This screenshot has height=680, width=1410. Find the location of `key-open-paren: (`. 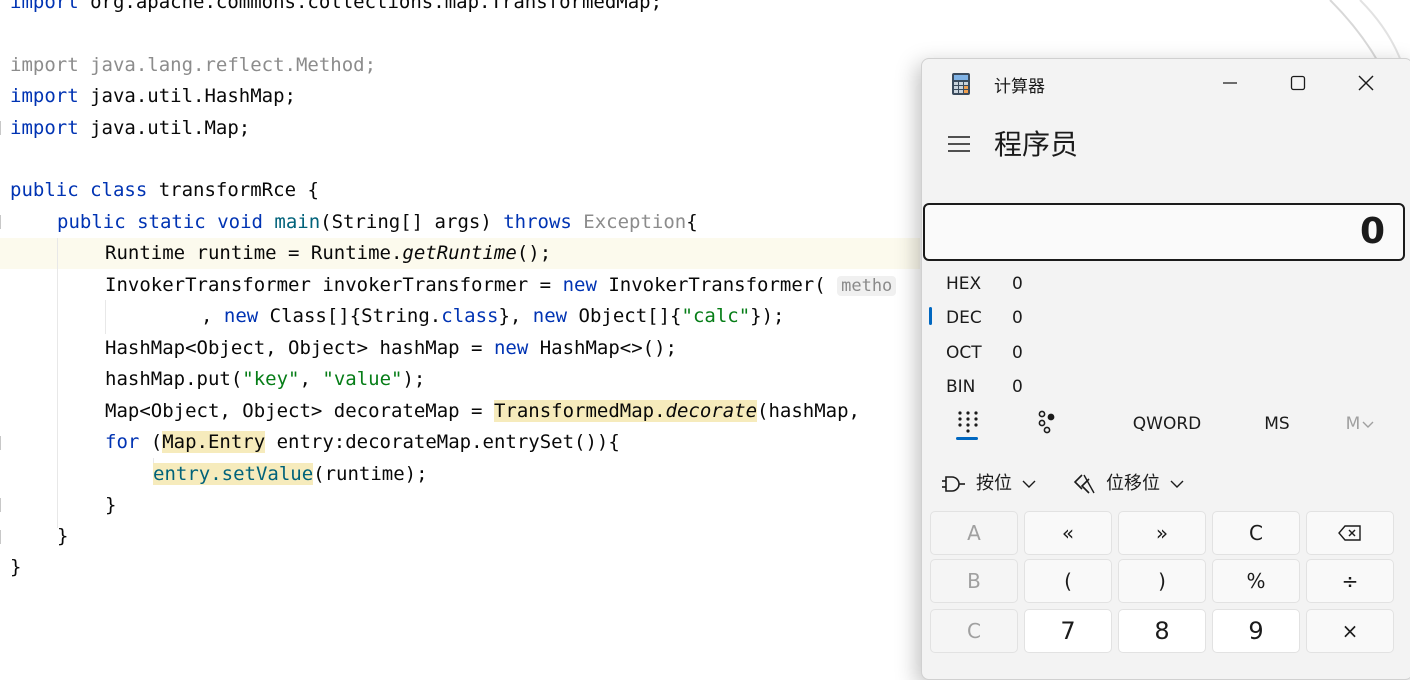

key-open-paren: ( is located at coordinates (1068, 581).